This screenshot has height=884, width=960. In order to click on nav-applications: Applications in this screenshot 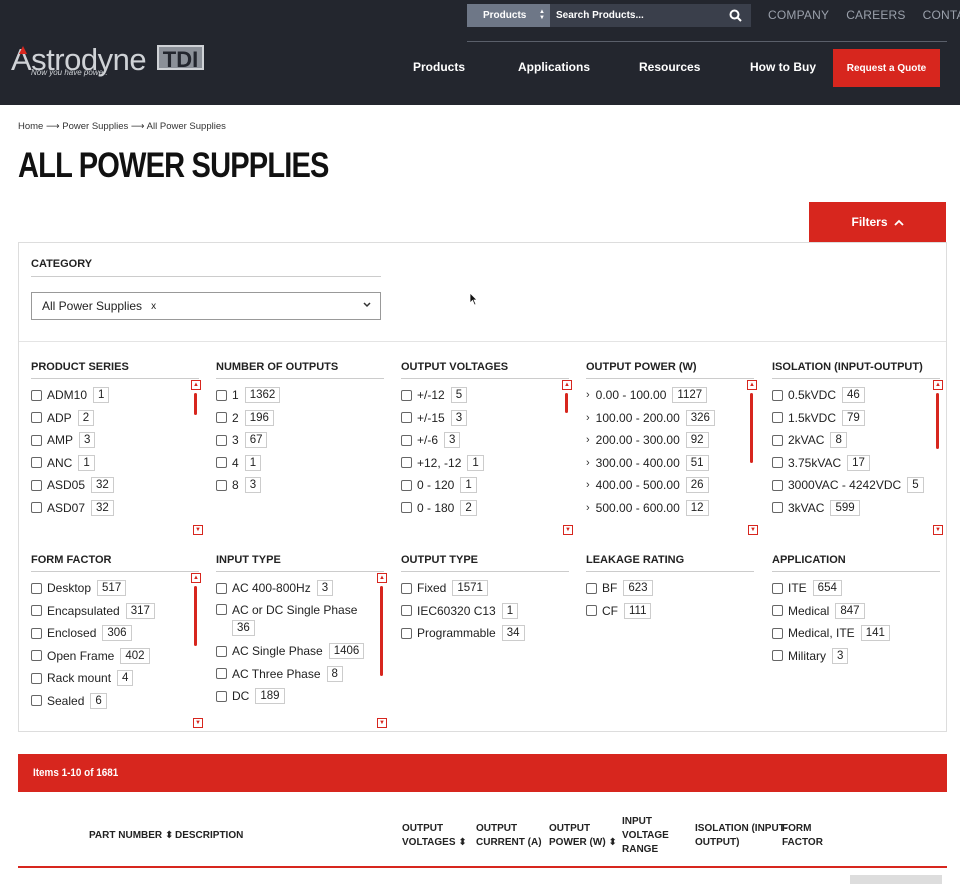, I will do `click(554, 67)`.